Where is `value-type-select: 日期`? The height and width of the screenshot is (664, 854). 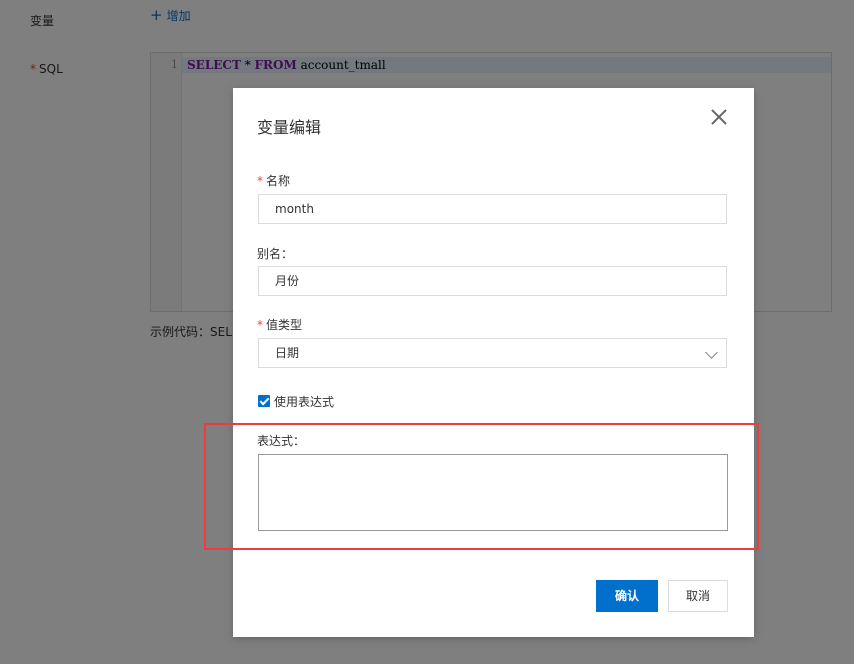 value-type-select: 日期 is located at coordinates (492, 353).